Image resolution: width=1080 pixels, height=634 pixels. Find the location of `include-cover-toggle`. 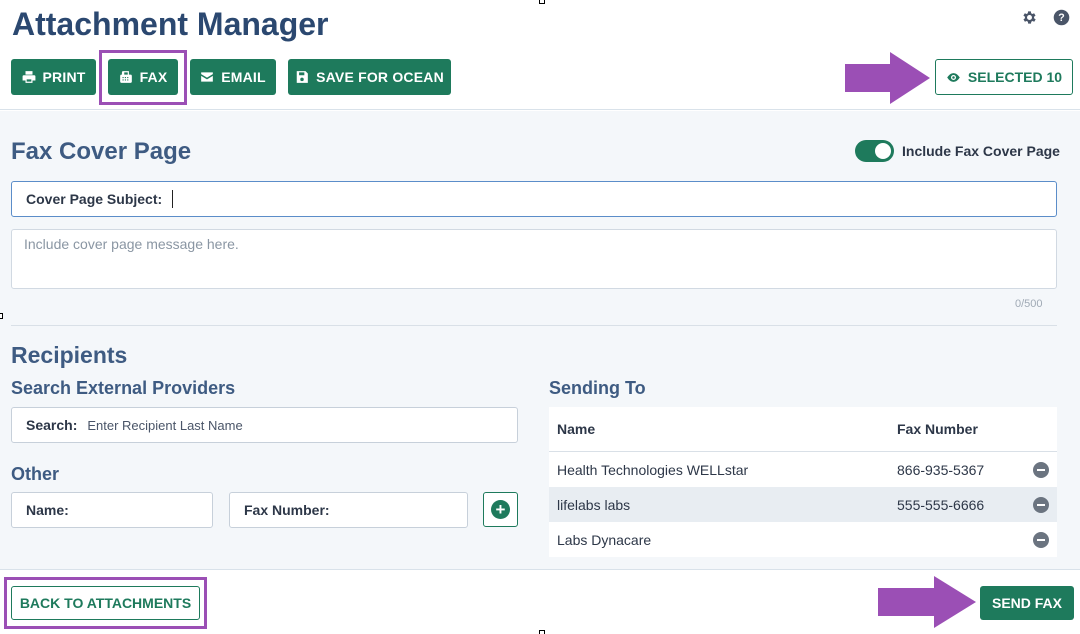

include-cover-toggle is located at coordinates (874, 151).